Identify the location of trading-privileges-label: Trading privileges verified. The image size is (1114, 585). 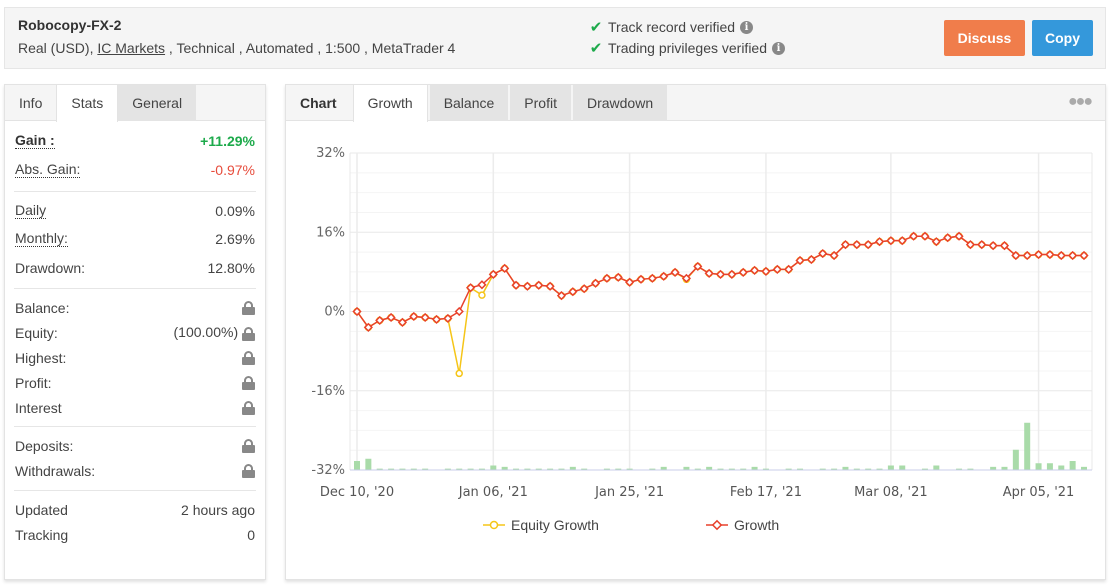
(687, 48).